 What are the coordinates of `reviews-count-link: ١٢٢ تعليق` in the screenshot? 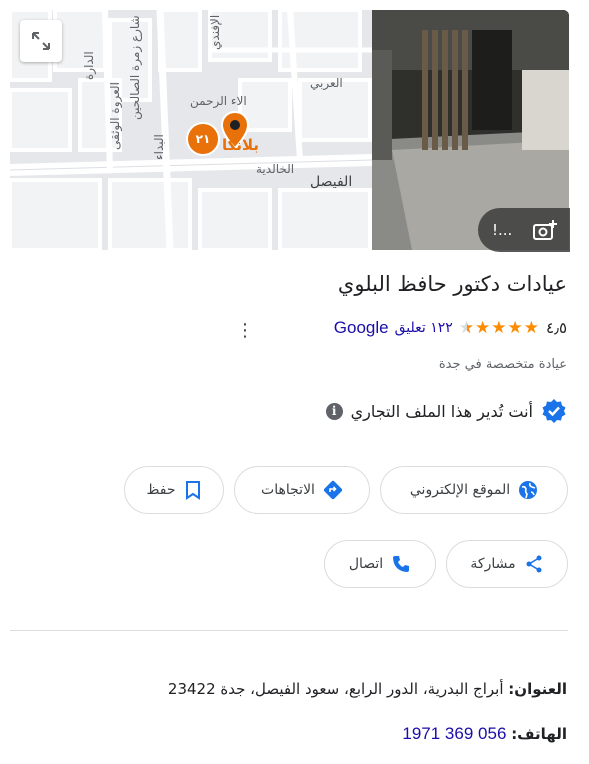 It's located at (424, 328).